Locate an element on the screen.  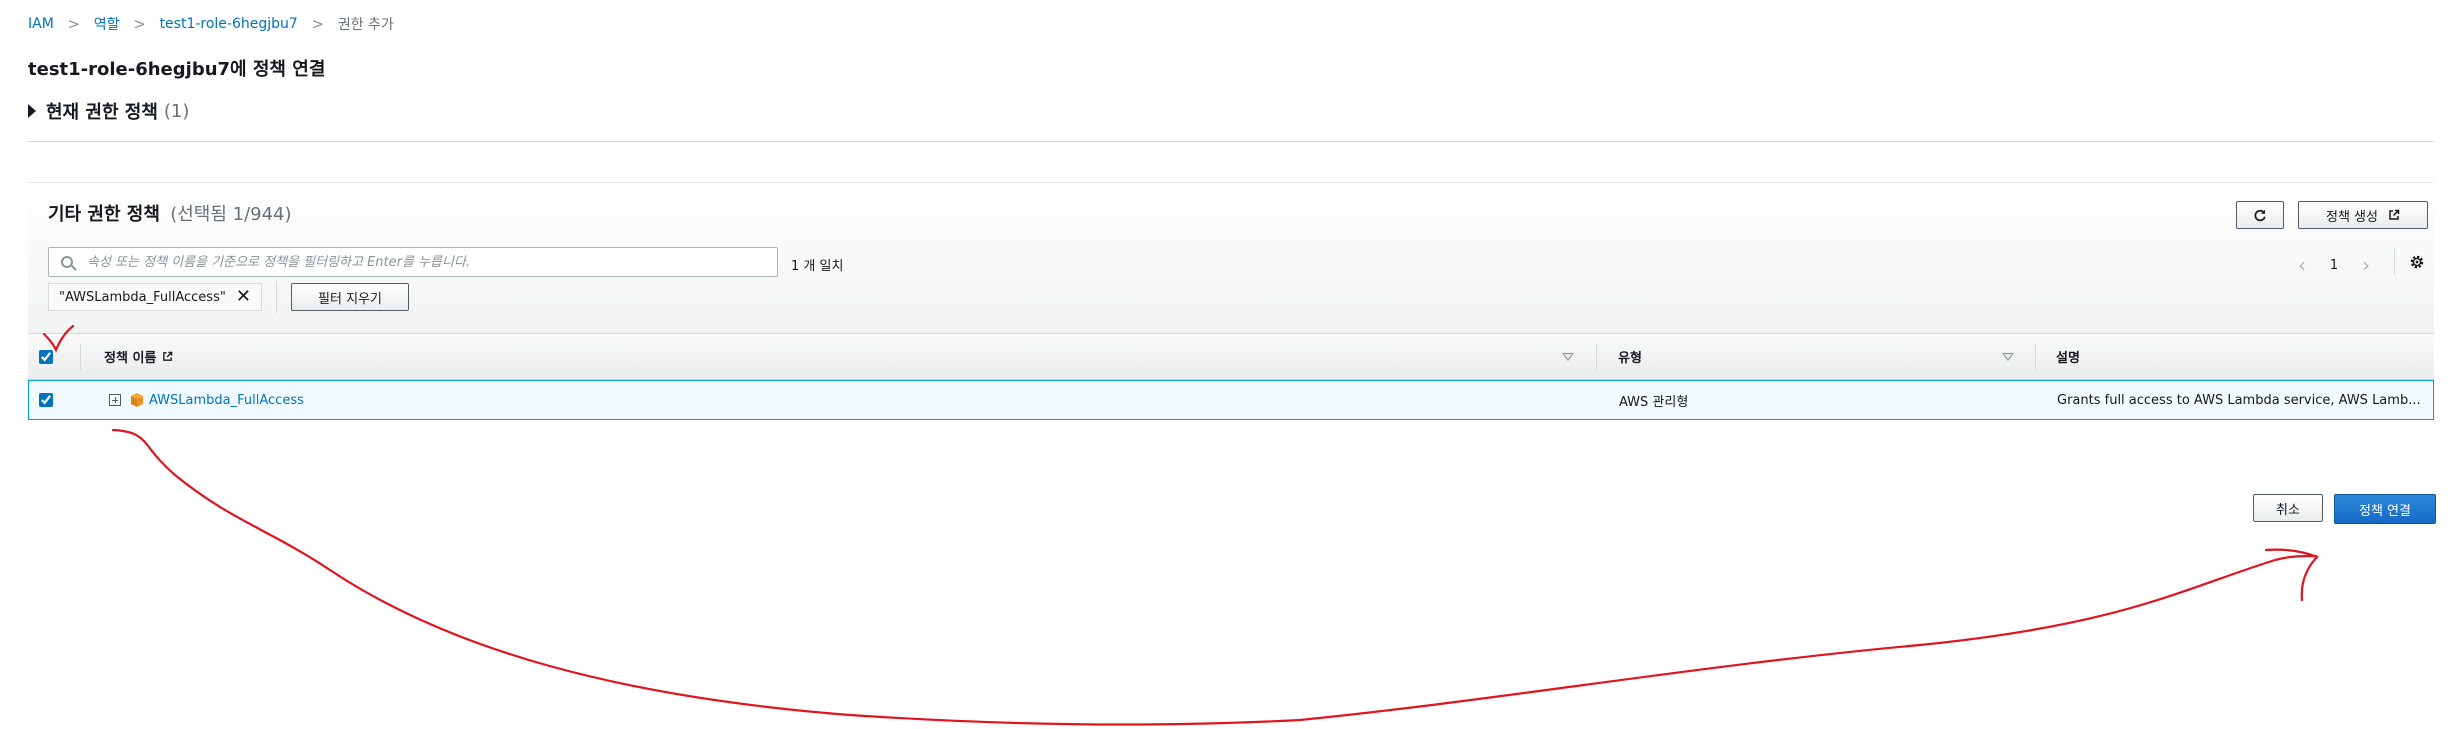
page-title: test1-role-6hegjbu7에 정책 연결 is located at coordinates (177, 69).